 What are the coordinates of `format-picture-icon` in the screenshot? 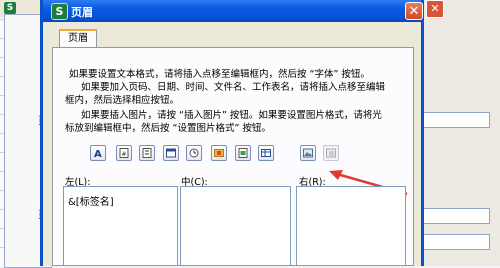 It's located at (331, 153).